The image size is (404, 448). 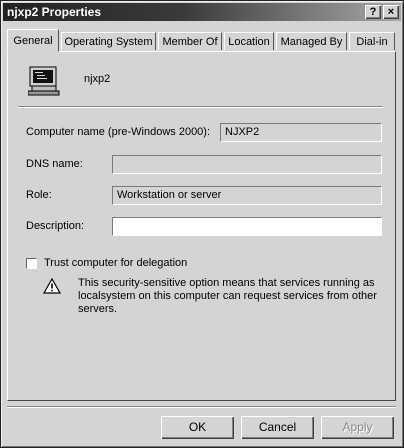 I want to click on trust-delegation-label: Trust computer for delegation, so click(x=115, y=263).